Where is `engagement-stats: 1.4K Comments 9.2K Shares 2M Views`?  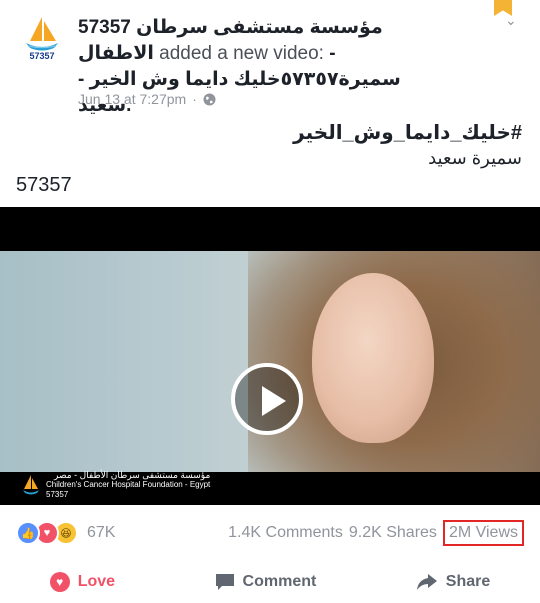 engagement-stats: 1.4K Comments 9.2K Shares 2M Views is located at coordinates (376, 533).